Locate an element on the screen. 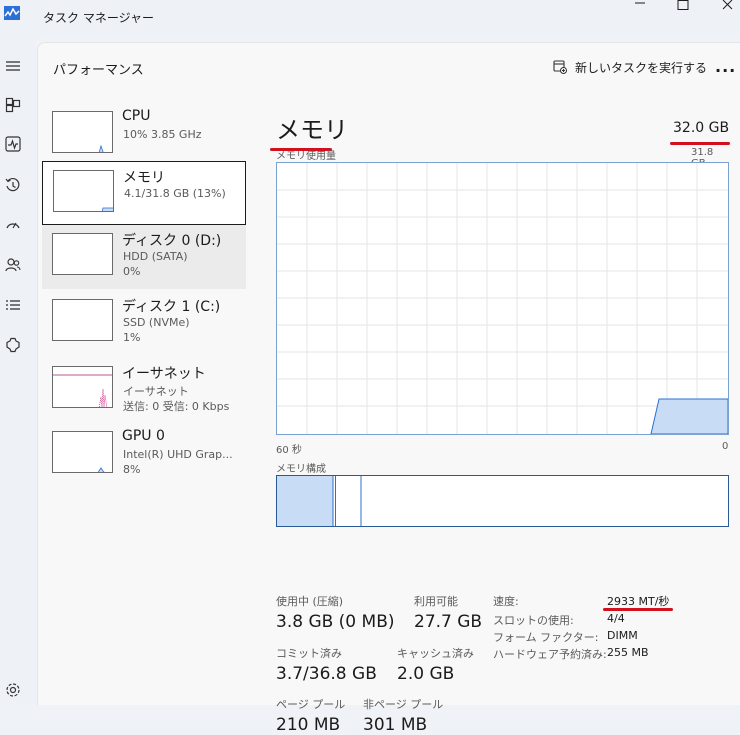 This screenshot has height=735, width=740. paged-pool-label: ページ プール is located at coordinates (311, 704).